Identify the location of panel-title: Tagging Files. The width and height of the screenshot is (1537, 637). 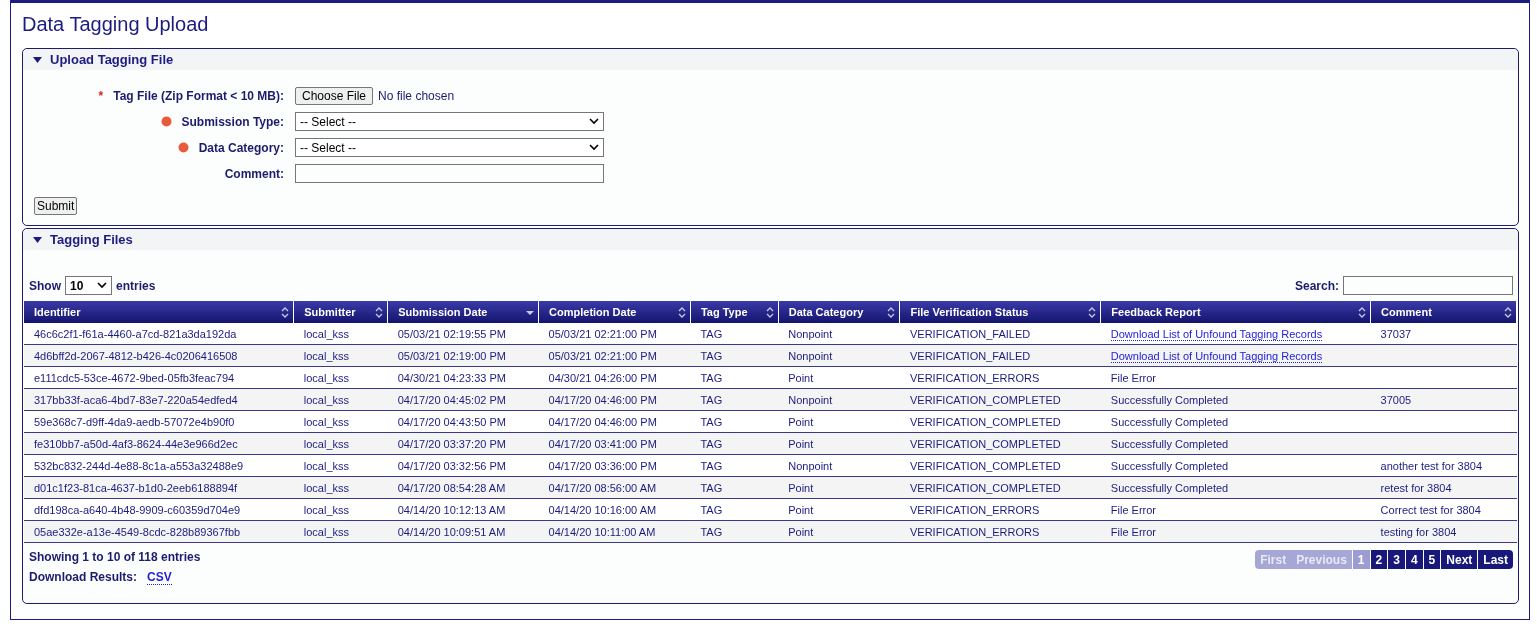
(91, 239).